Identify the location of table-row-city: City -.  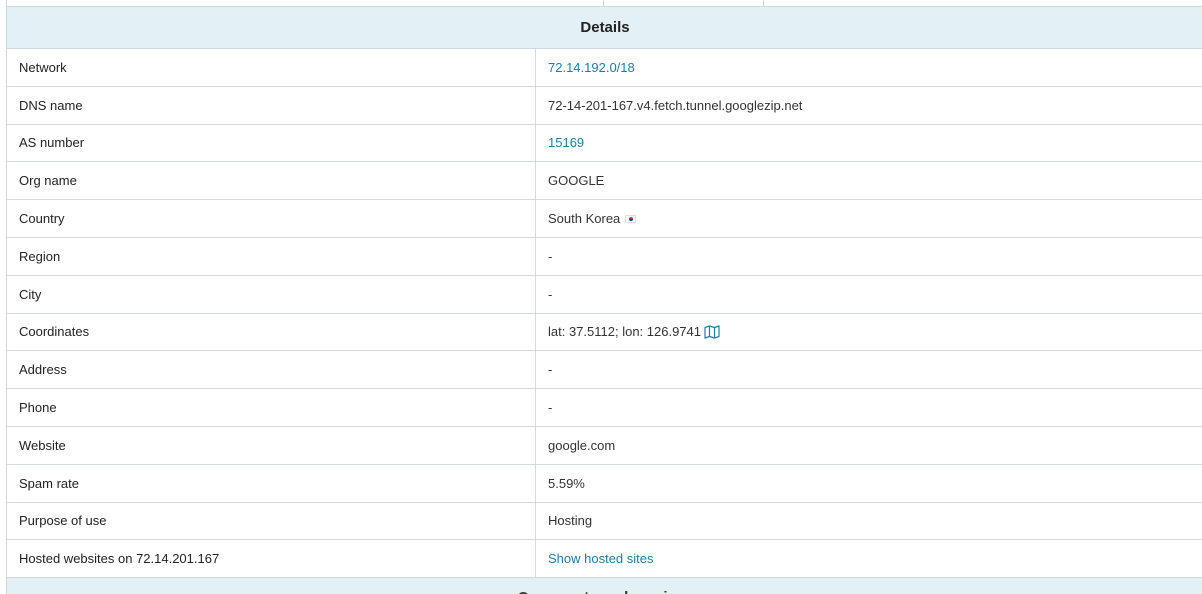
(604, 294).